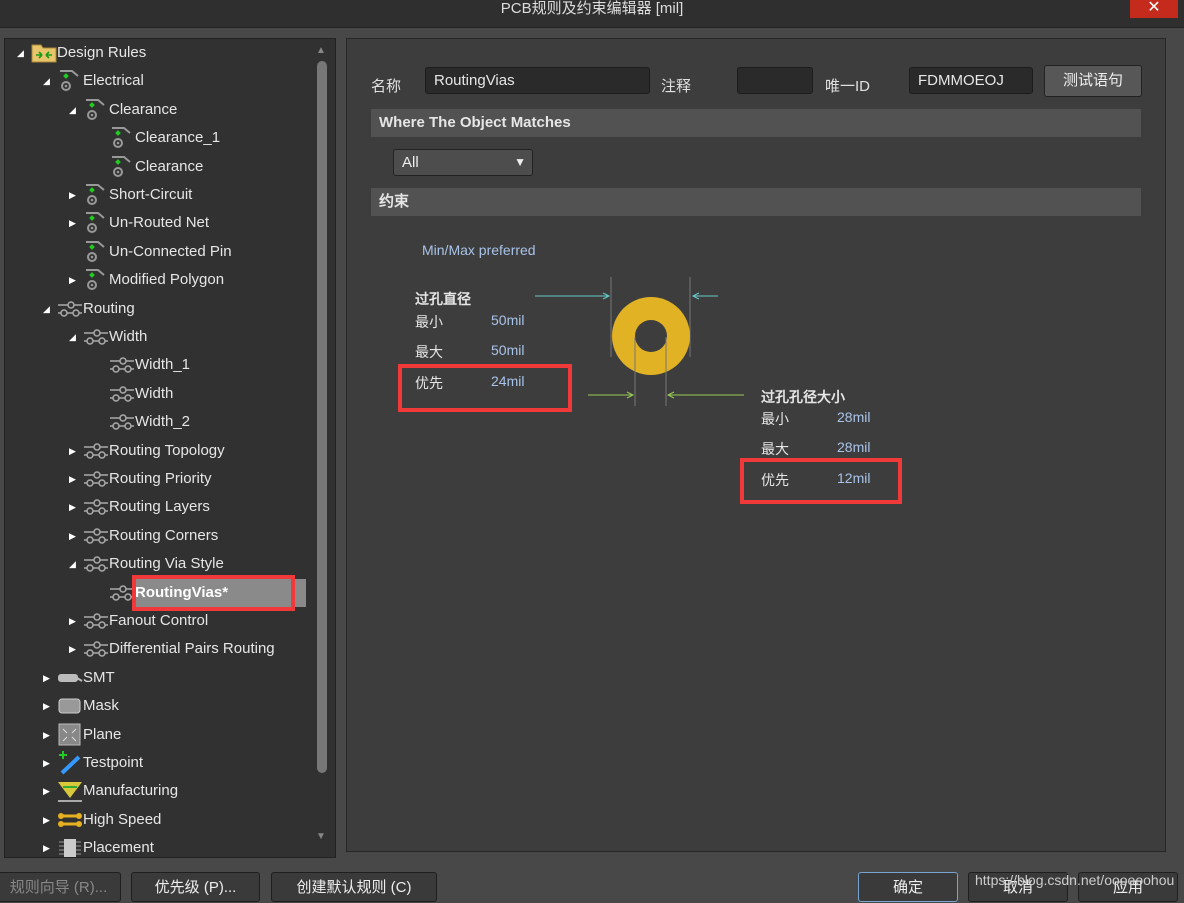 The height and width of the screenshot is (903, 1184). I want to click on tree-scrollbar, so click(322, 417).